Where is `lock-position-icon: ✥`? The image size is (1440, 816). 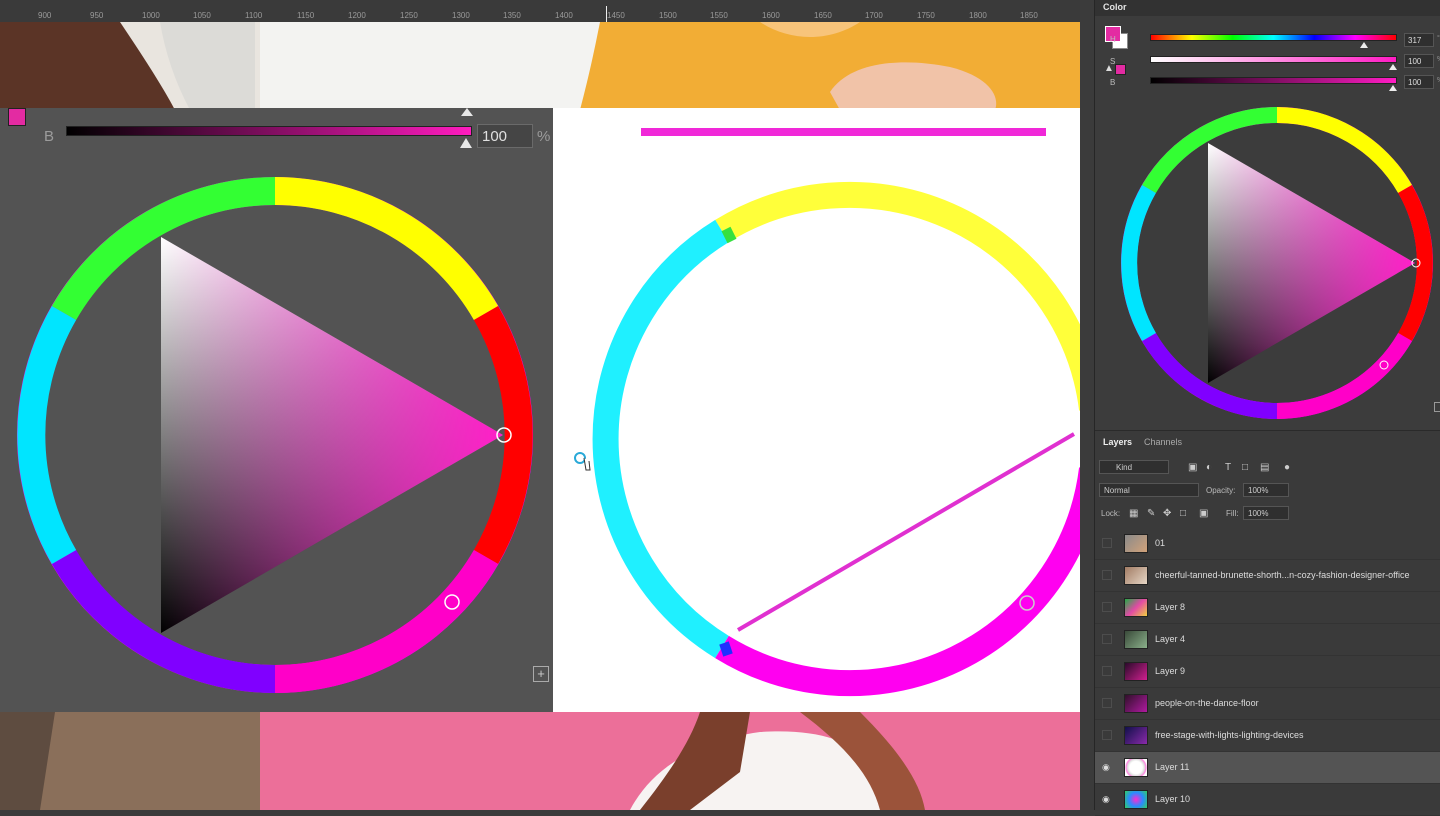 lock-position-icon: ✥ is located at coordinates (1167, 513).